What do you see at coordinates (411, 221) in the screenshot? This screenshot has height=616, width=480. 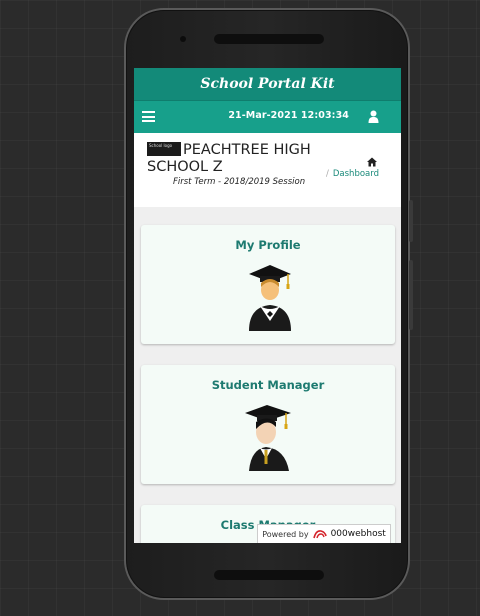 I see `volume-button` at bounding box center [411, 221].